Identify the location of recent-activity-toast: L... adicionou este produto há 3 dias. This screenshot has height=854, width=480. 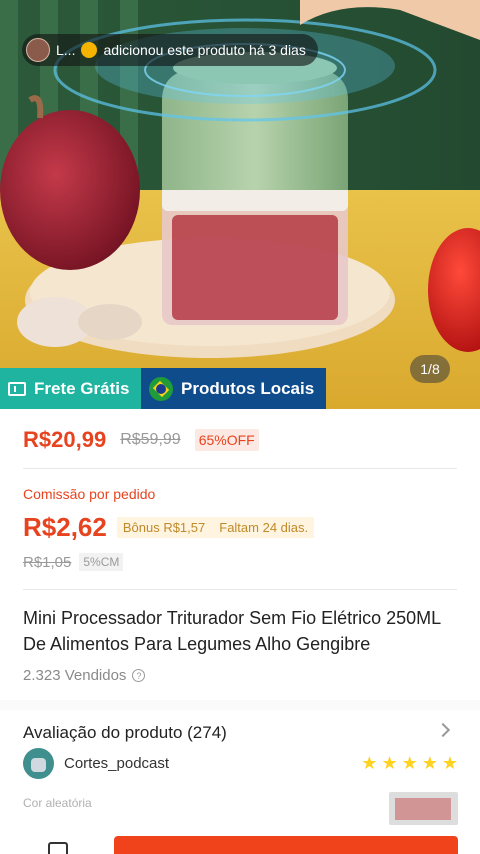
(170, 50).